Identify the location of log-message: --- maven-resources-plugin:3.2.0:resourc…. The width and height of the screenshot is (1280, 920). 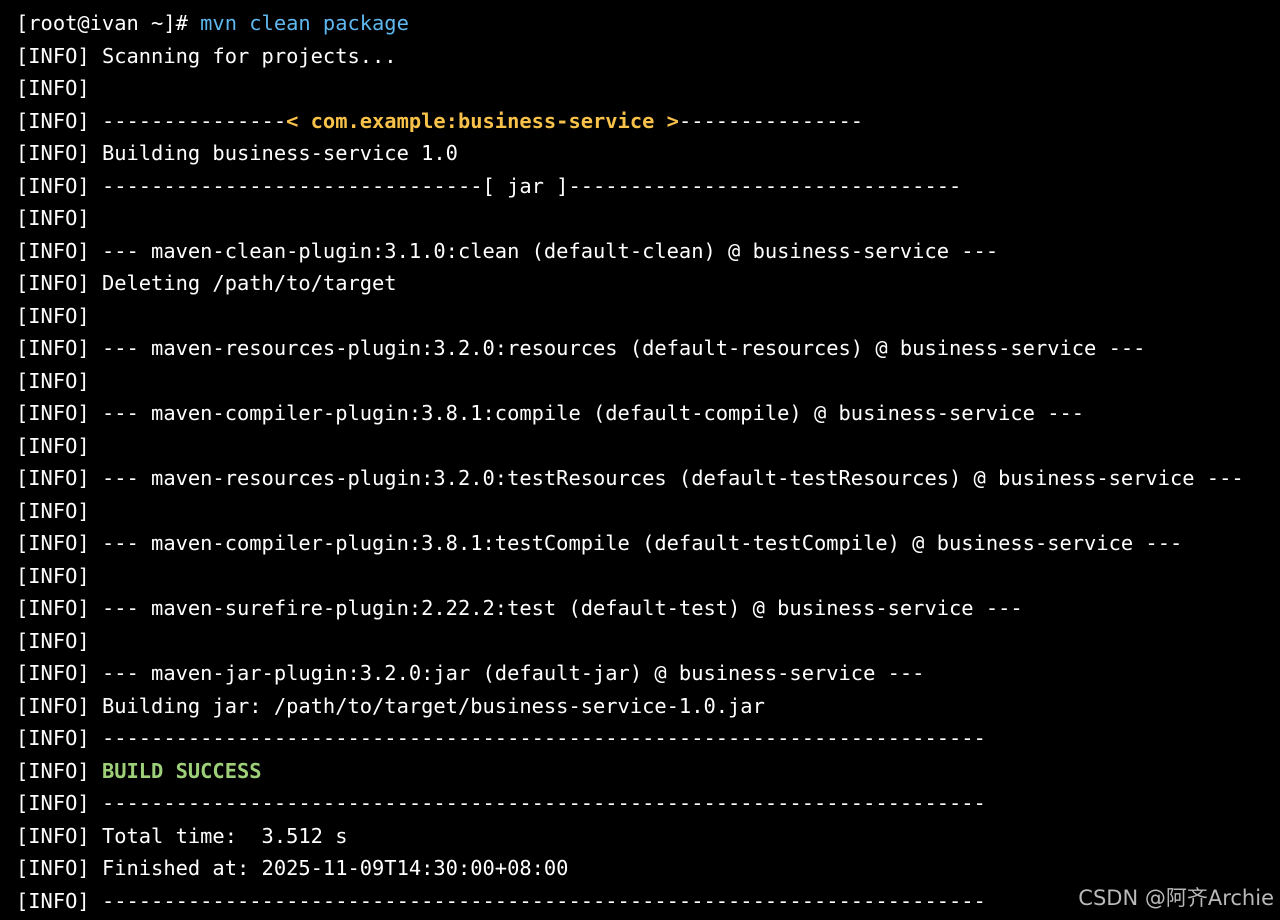
(617, 348).